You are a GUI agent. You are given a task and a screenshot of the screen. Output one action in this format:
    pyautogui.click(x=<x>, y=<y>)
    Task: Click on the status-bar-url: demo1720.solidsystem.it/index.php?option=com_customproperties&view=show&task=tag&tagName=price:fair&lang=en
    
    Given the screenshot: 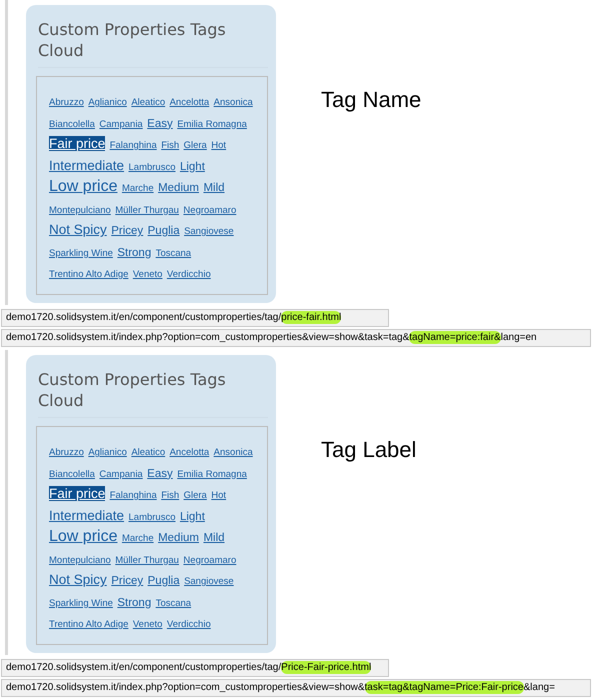 What is the action you would take?
    pyautogui.click(x=296, y=338)
    